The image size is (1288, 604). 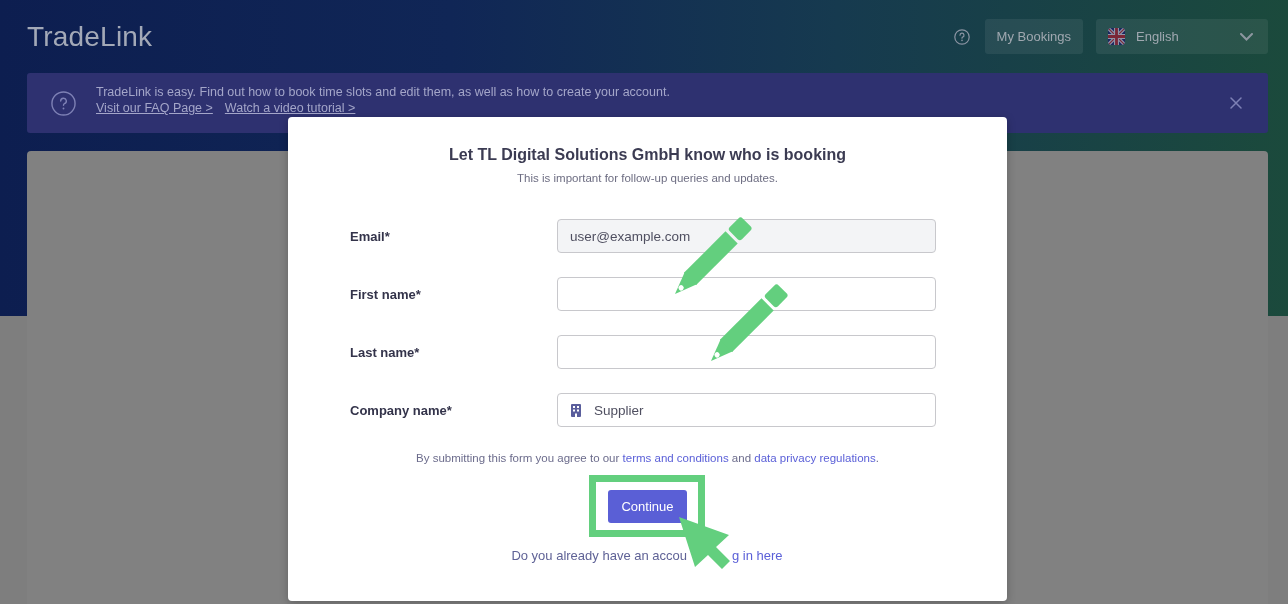 What do you see at coordinates (401, 410) in the screenshot?
I see `company-name-label: Company name*` at bounding box center [401, 410].